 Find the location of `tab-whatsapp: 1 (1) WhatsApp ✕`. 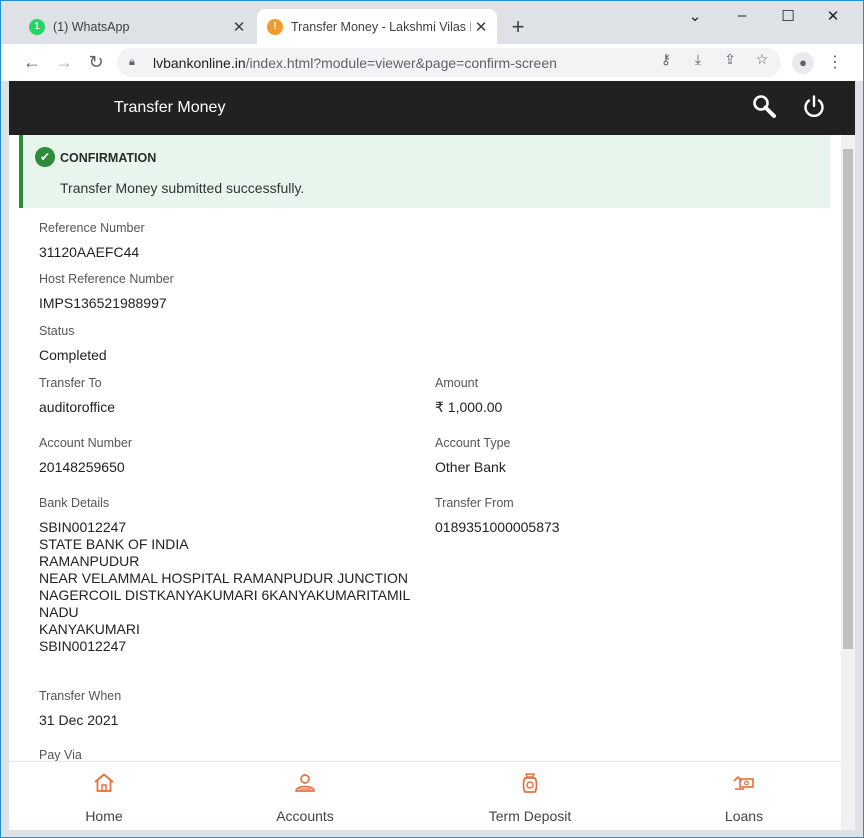

tab-whatsapp: 1 (1) WhatsApp ✕ is located at coordinates (137, 26).